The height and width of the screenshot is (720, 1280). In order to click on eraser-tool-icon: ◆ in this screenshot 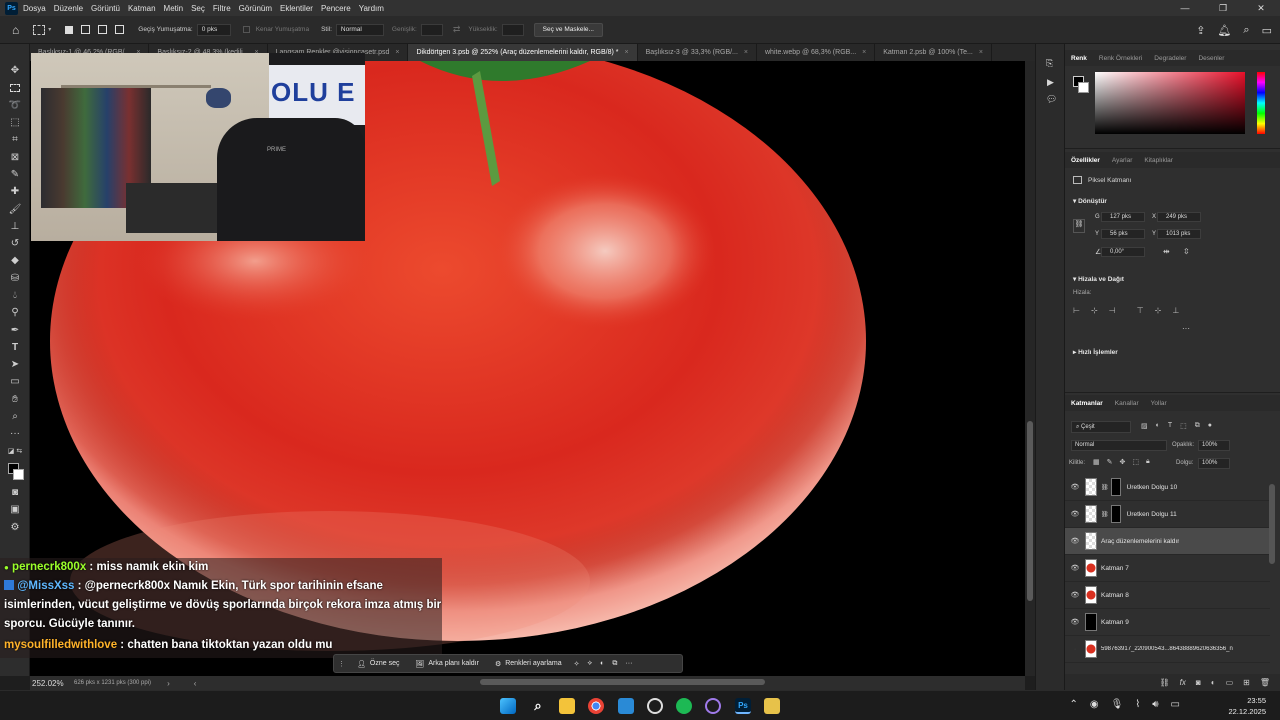, I will do `click(15, 260)`.